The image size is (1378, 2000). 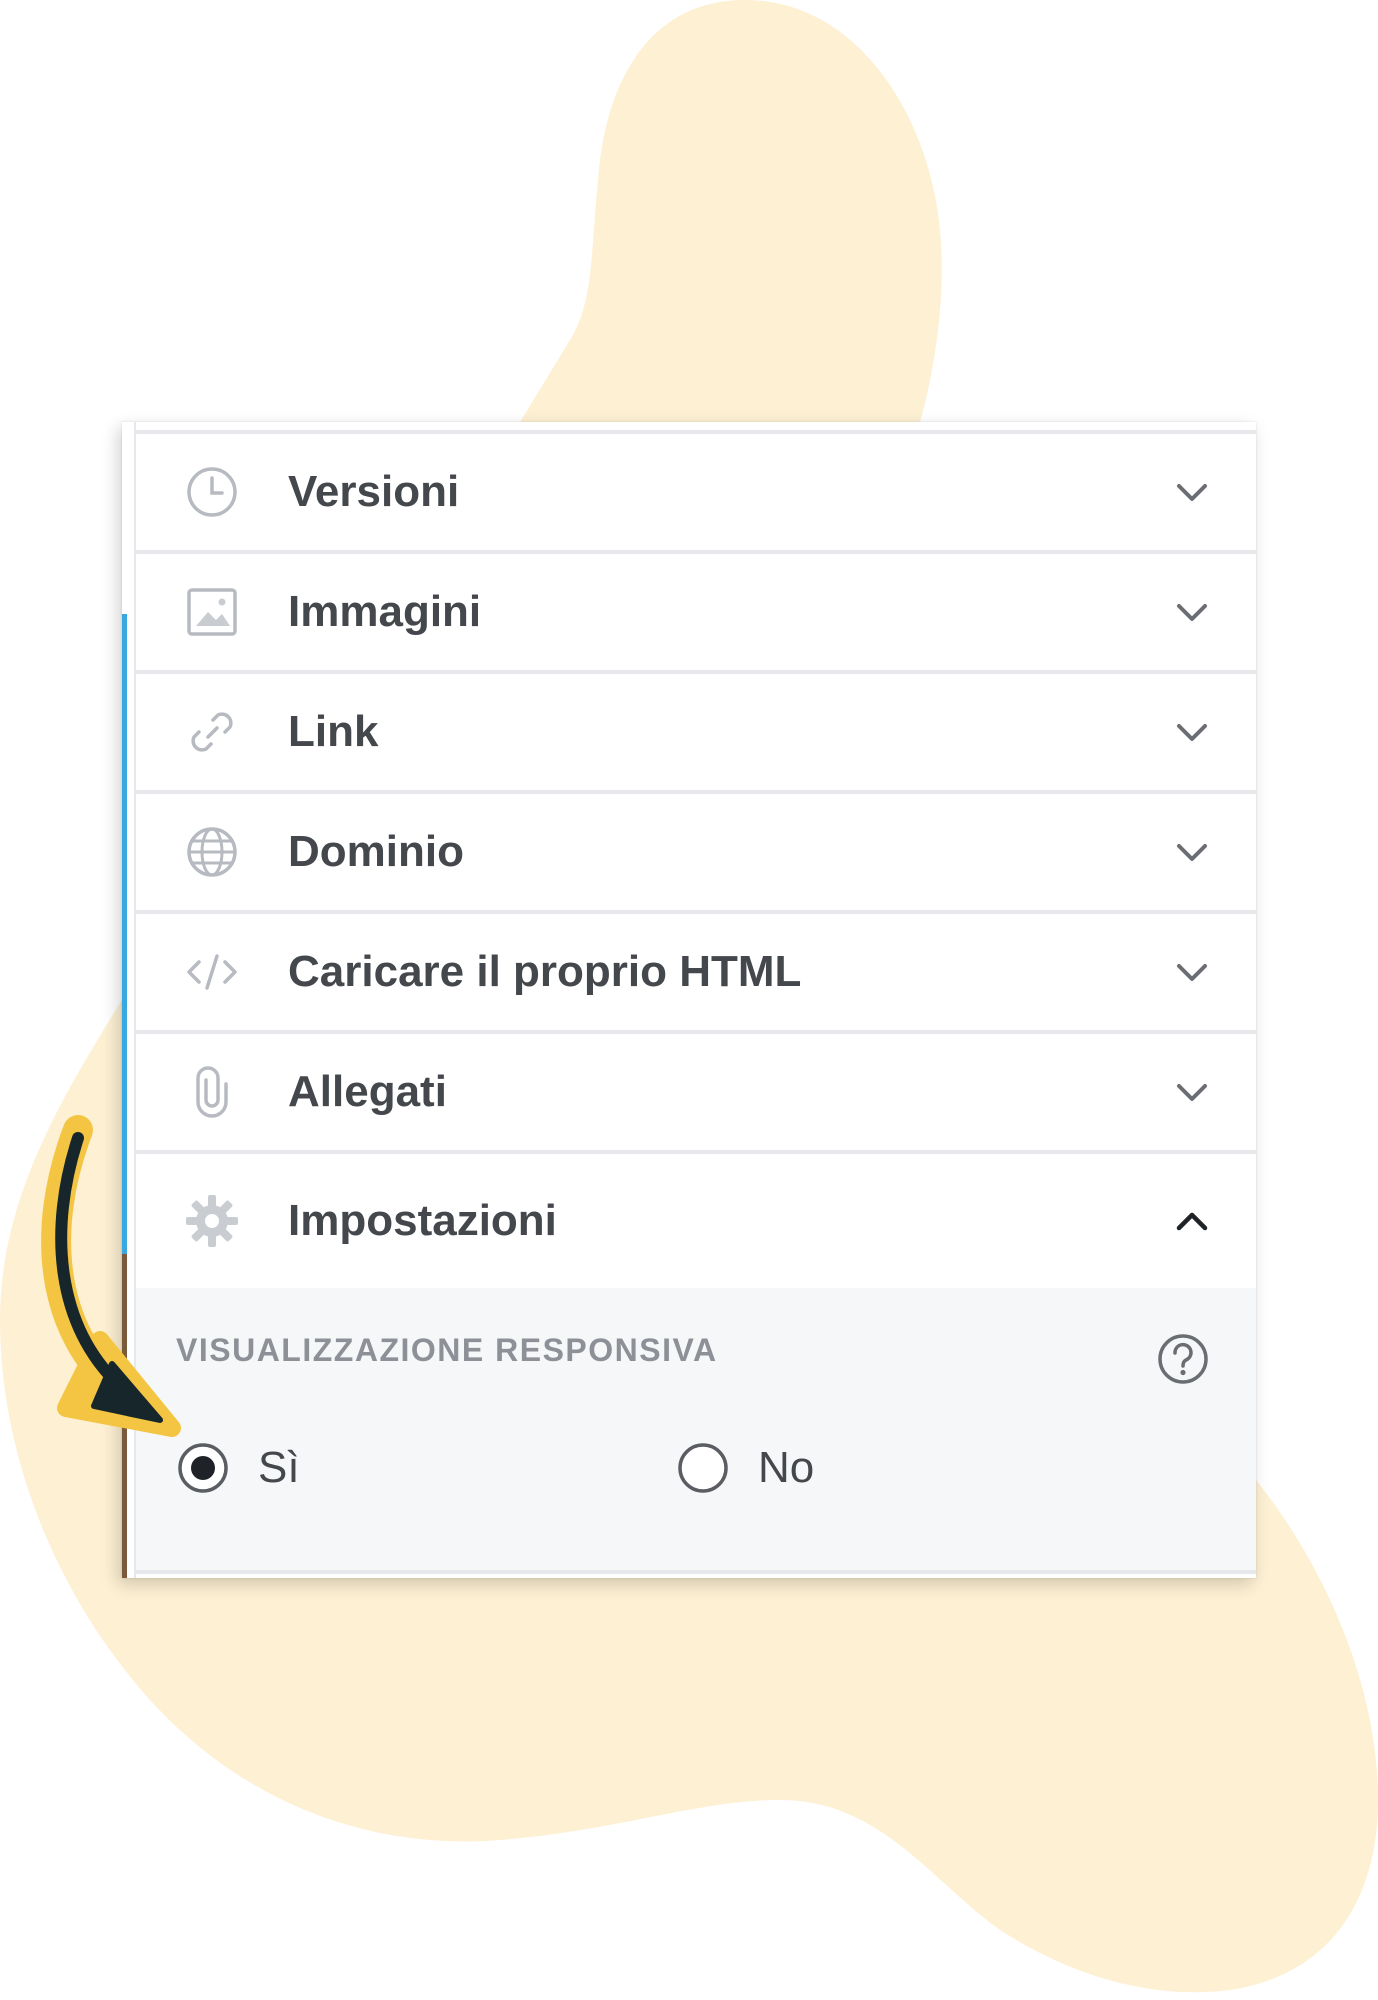 I want to click on paperclip-icon, so click(x=212, y=1092).